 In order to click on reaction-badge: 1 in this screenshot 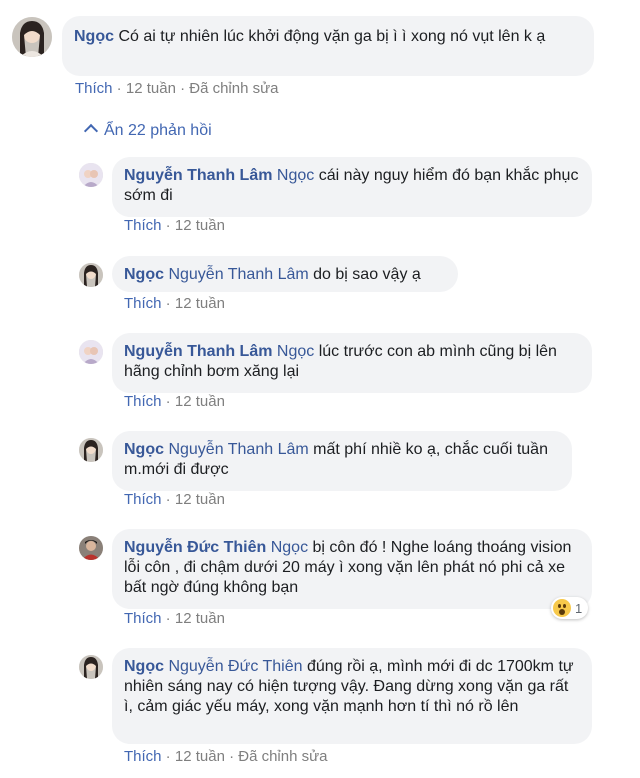, I will do `click(570, 608)`.